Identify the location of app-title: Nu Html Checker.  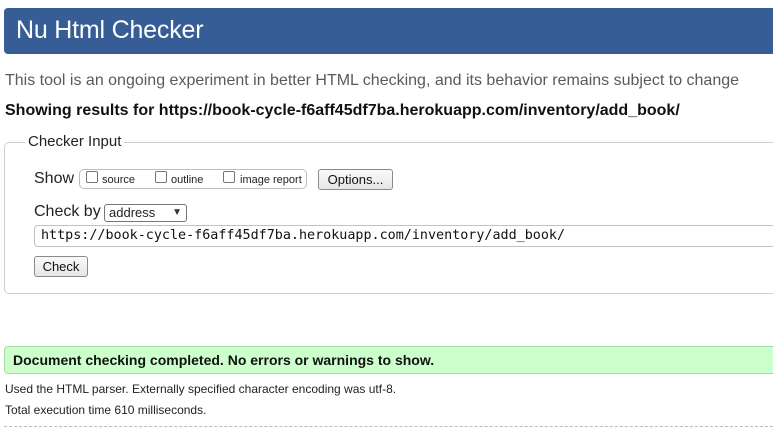
(110, 30).